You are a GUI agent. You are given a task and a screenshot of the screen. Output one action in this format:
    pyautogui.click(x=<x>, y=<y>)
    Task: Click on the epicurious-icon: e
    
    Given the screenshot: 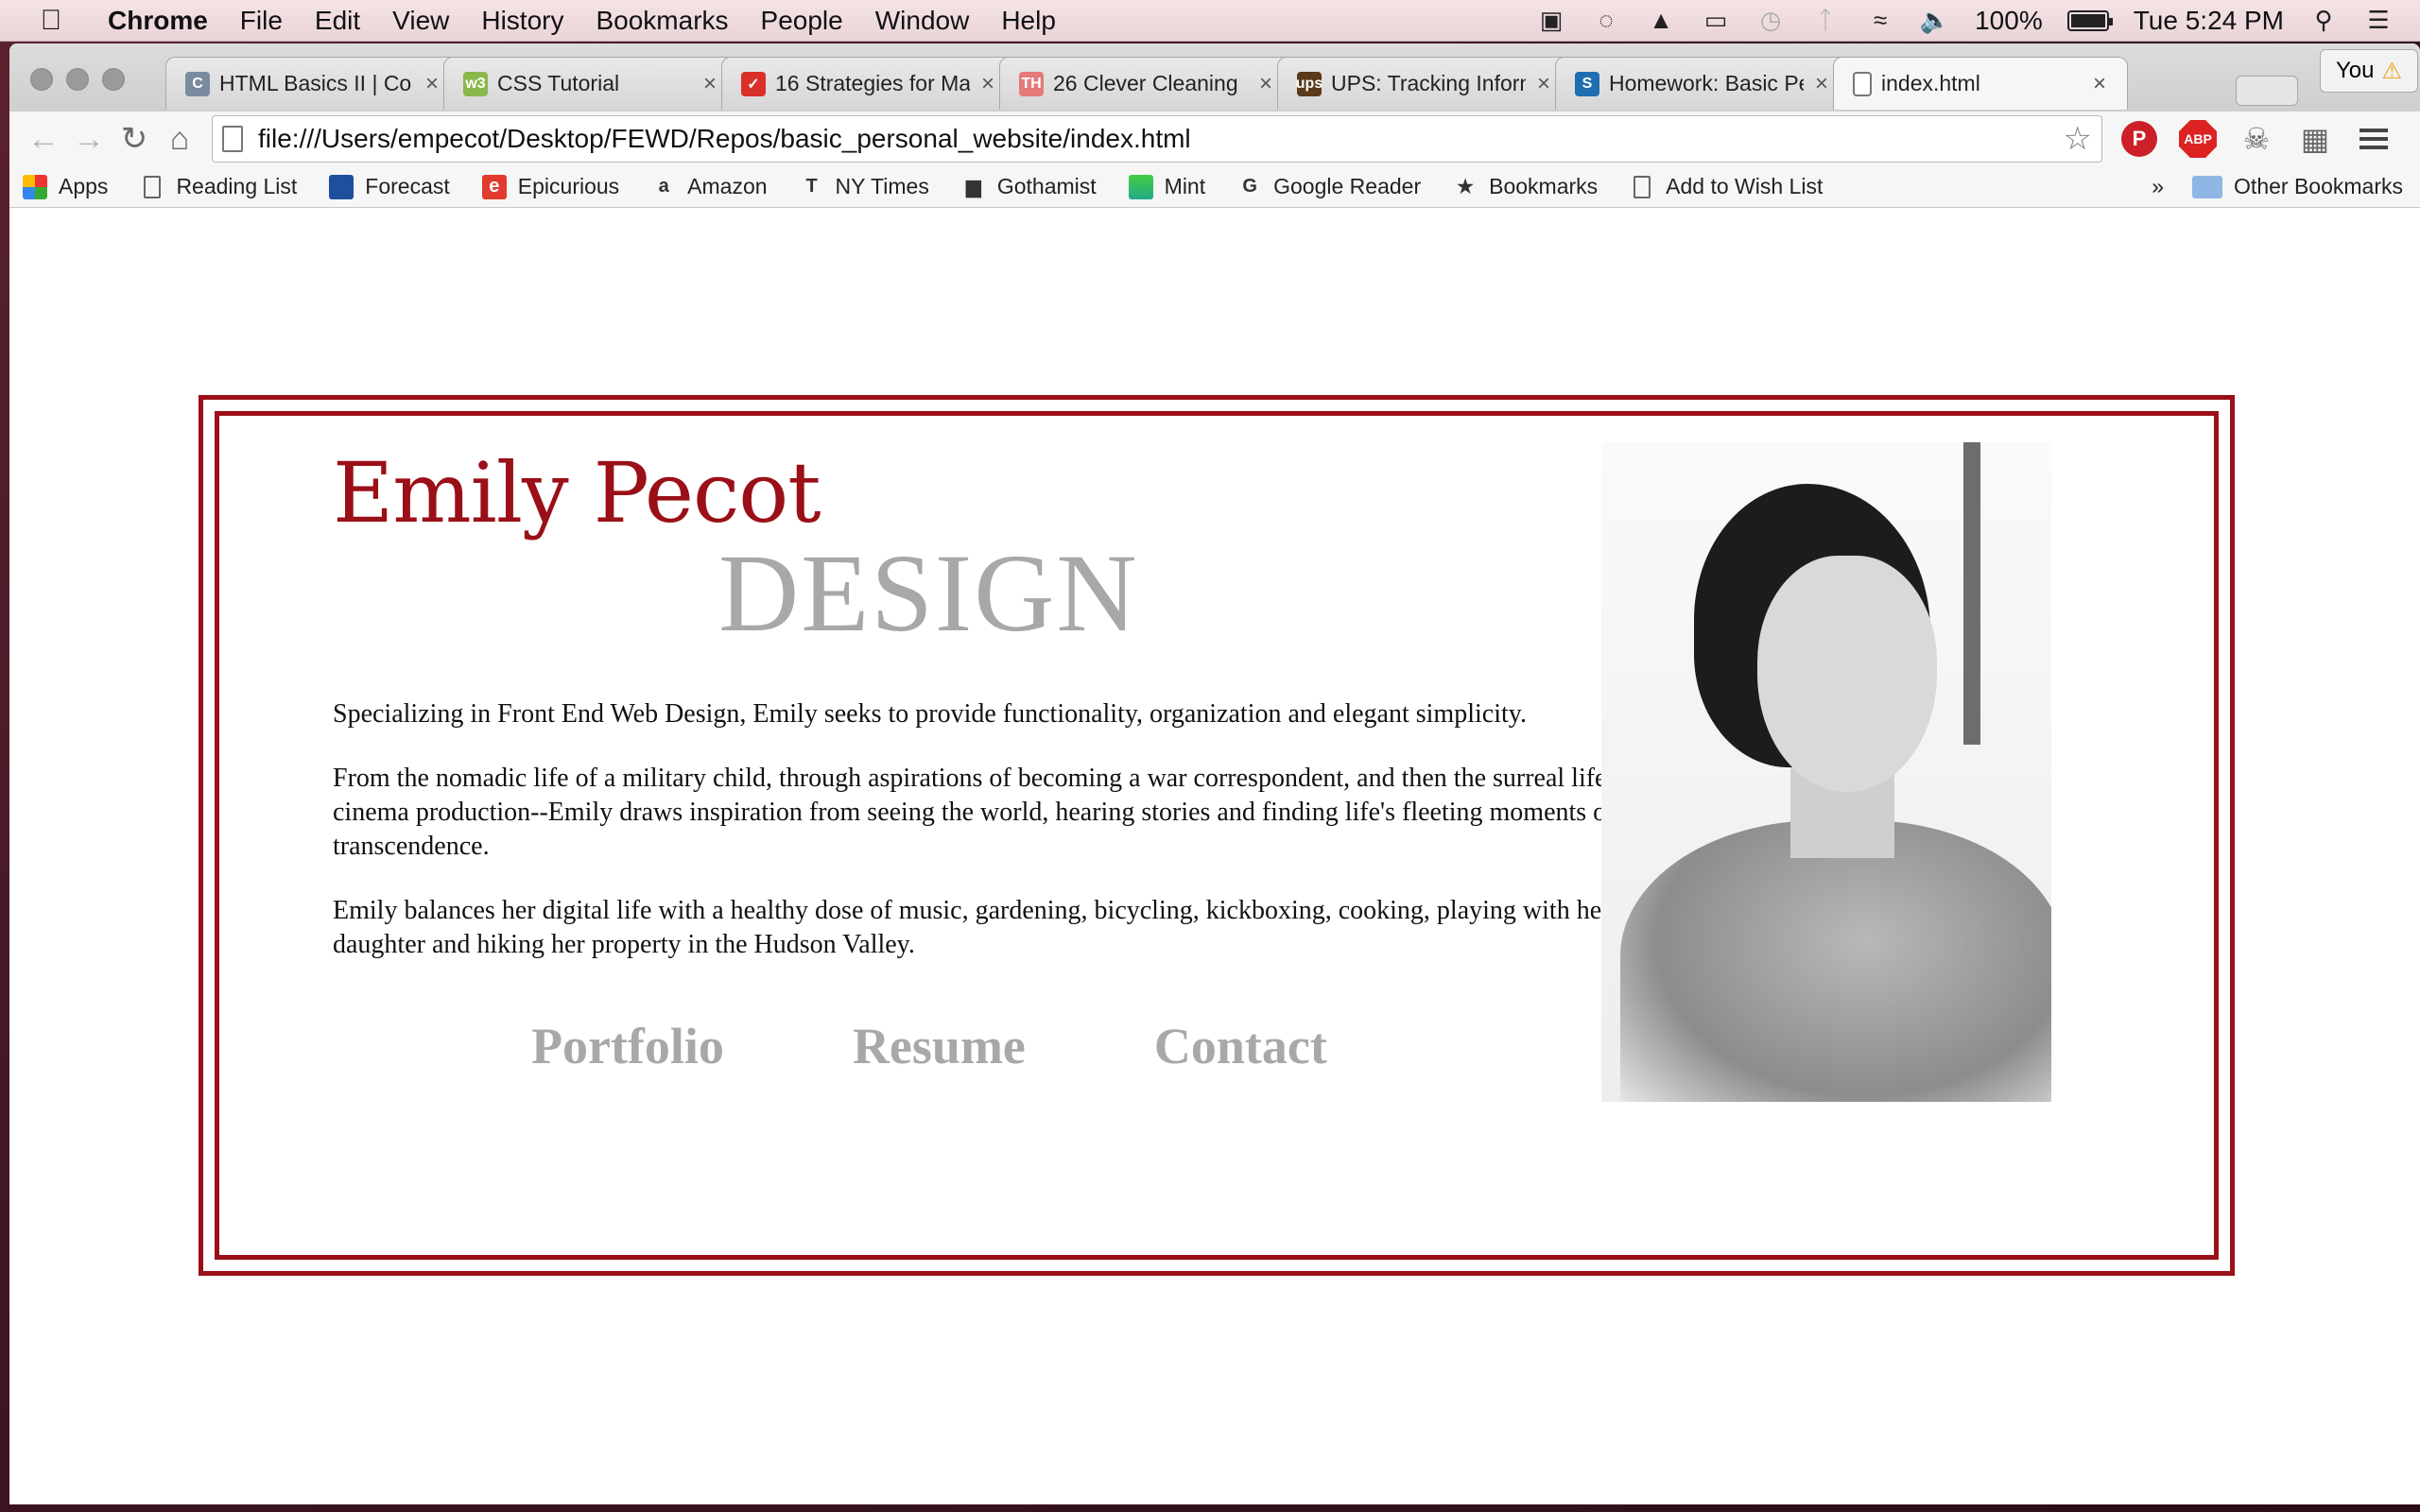 What is the action you would take?
    pyautogui.click(x=494, y=186)
    